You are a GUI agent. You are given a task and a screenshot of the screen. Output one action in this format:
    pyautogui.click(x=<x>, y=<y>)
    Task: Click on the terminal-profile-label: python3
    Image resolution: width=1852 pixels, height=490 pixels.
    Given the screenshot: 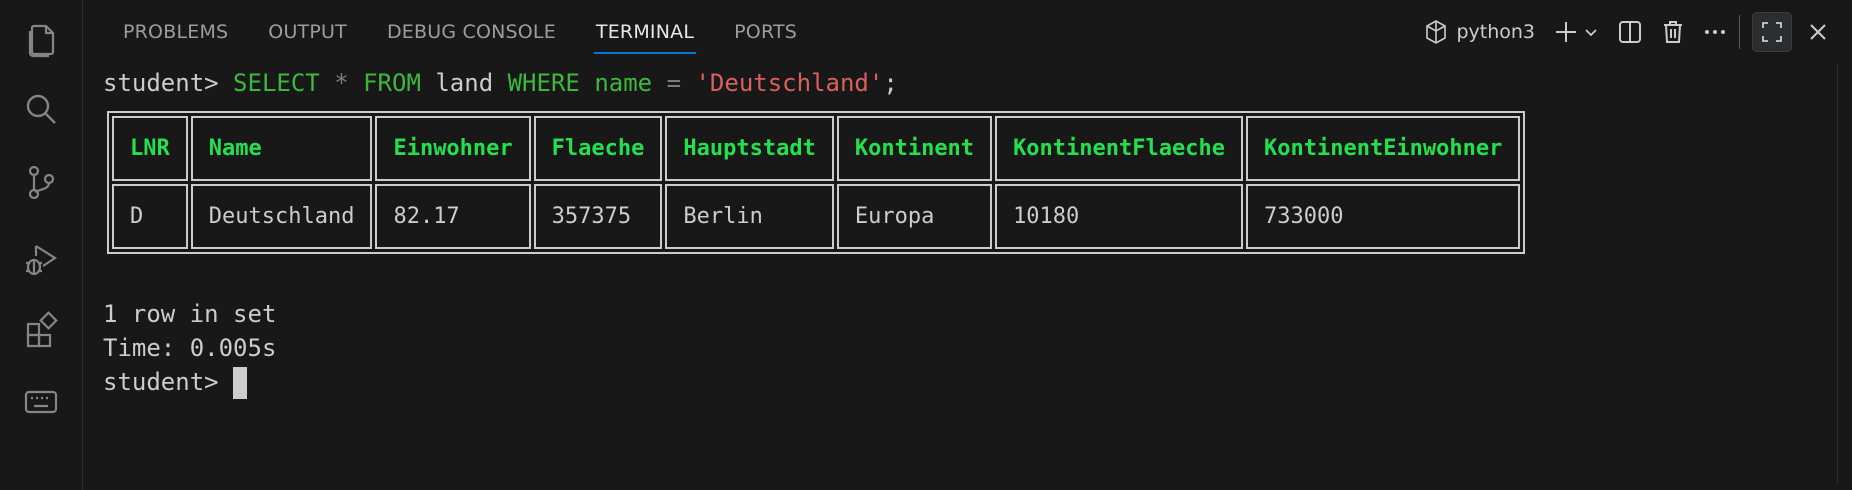 What is the action you would take?
    pyautogui.click(x=1495, y=32)
    